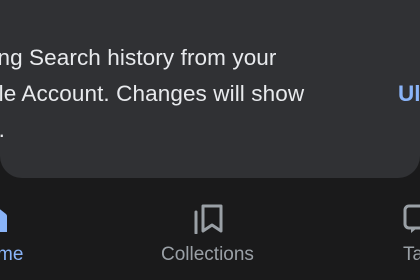 This screenshot has width=420, height=280. I want to click on info-message-line: gle Account. Changes will show, so click(152, 93).